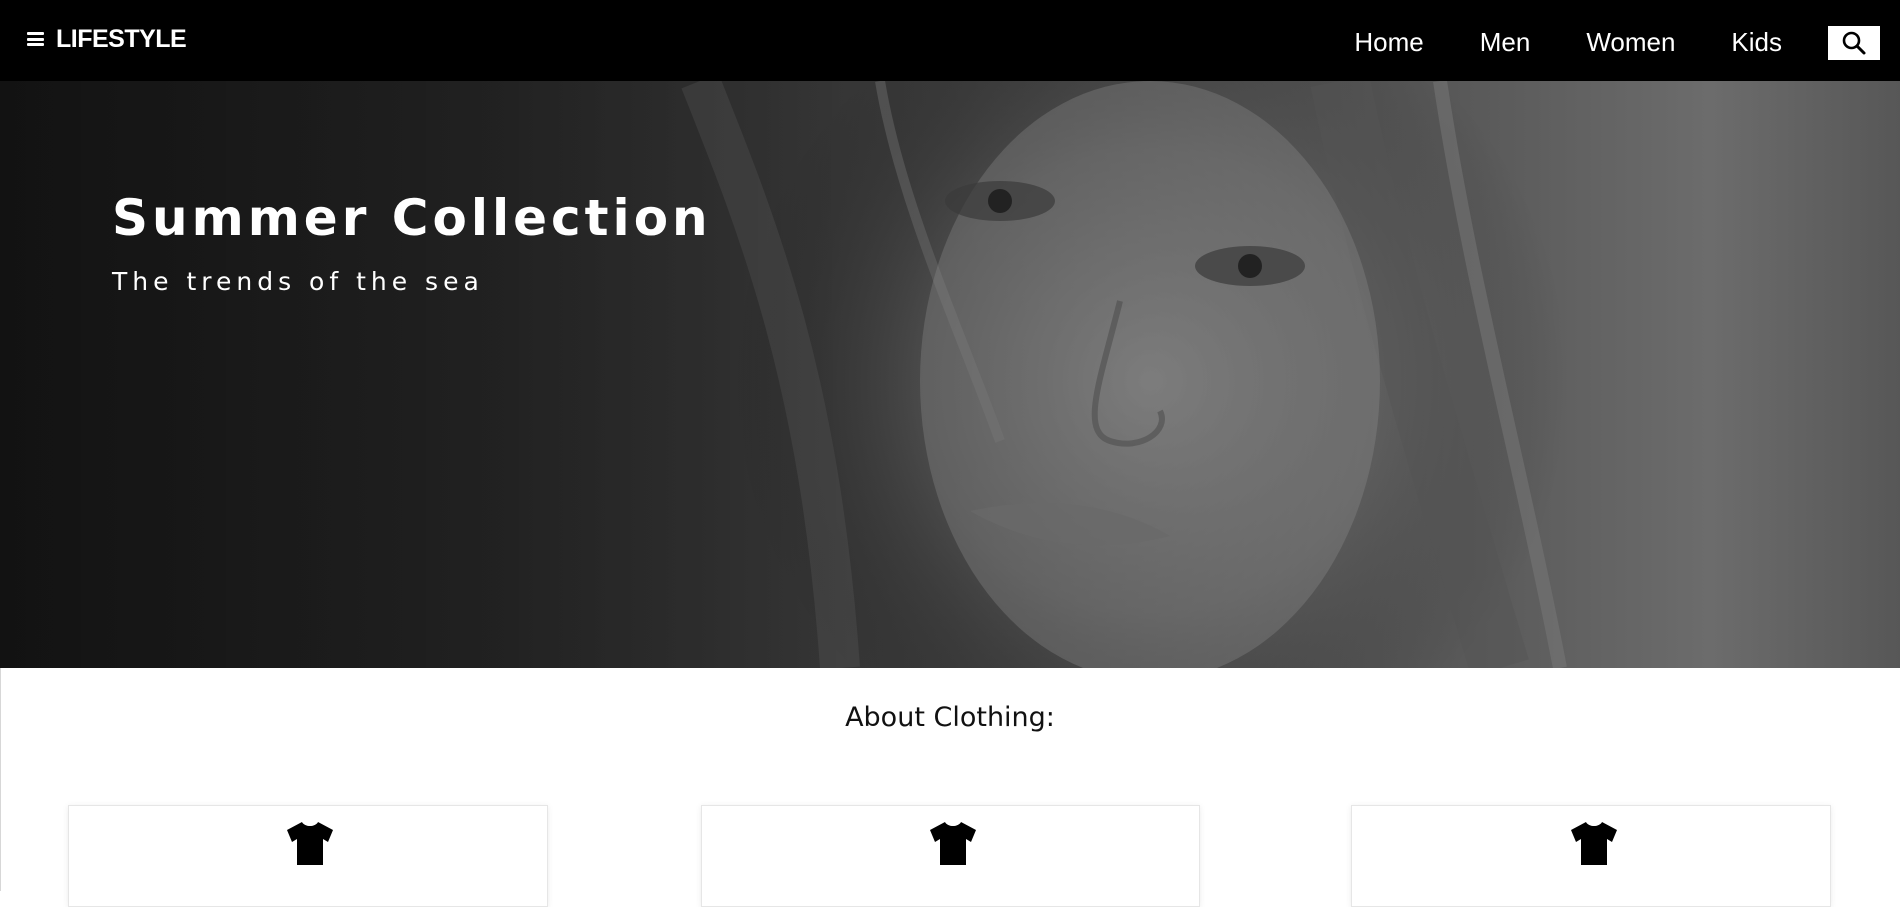 The width and height of the screenshot is (1900, 907). I want to click on nav-link-kids: Kids, so click(1756, 42).